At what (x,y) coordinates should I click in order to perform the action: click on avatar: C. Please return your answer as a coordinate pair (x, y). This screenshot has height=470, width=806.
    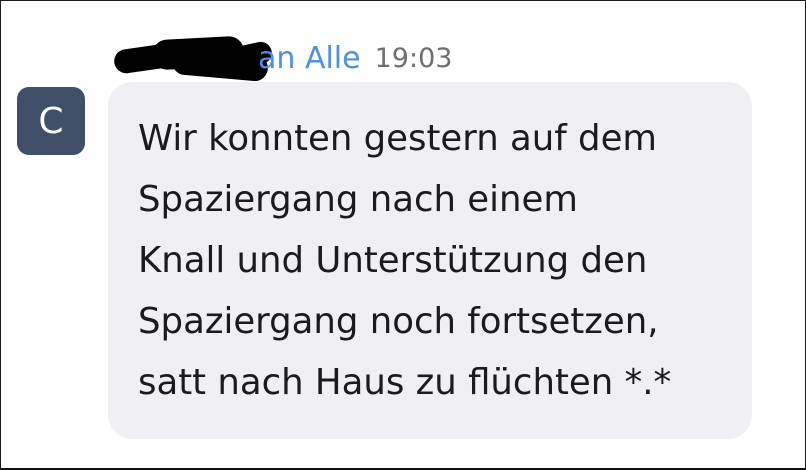
    Looking at the image, I should click on (51, 121).